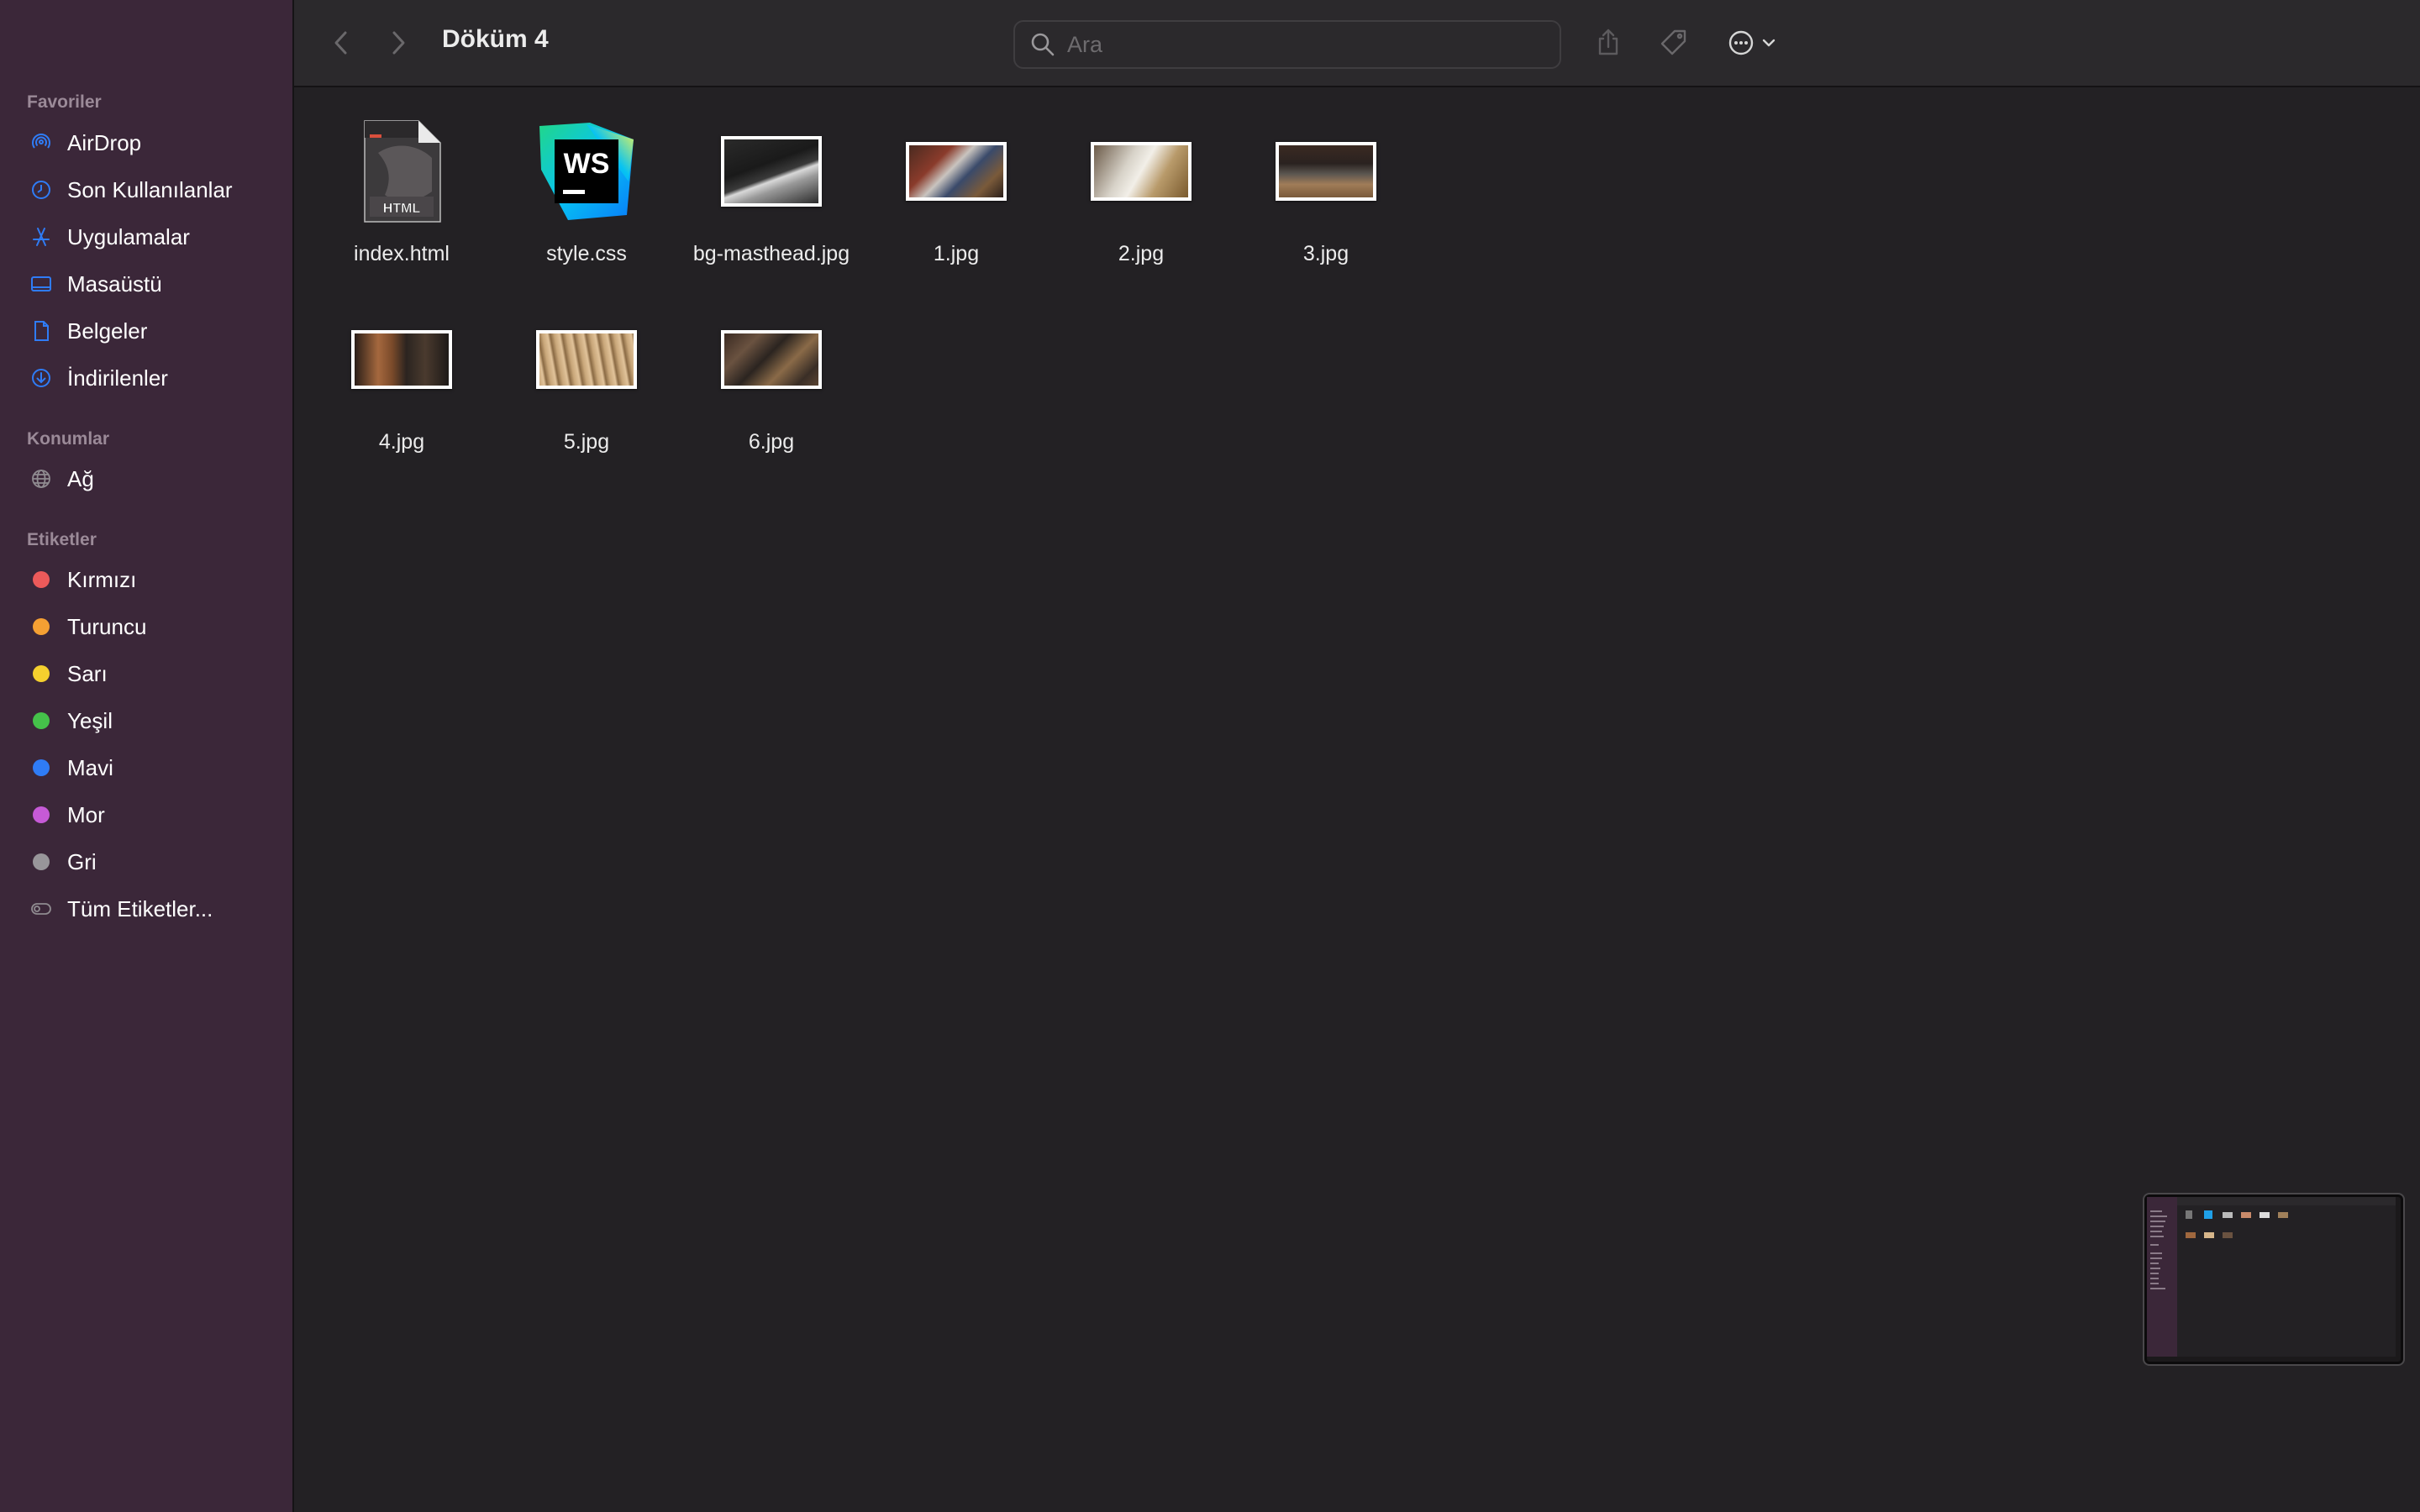 This screenshot has height=1512, width=2420. What do you see at coordinates (402, 253) in the screenshot?
I see `file-name: index.html` at bounding box center [402, 253].